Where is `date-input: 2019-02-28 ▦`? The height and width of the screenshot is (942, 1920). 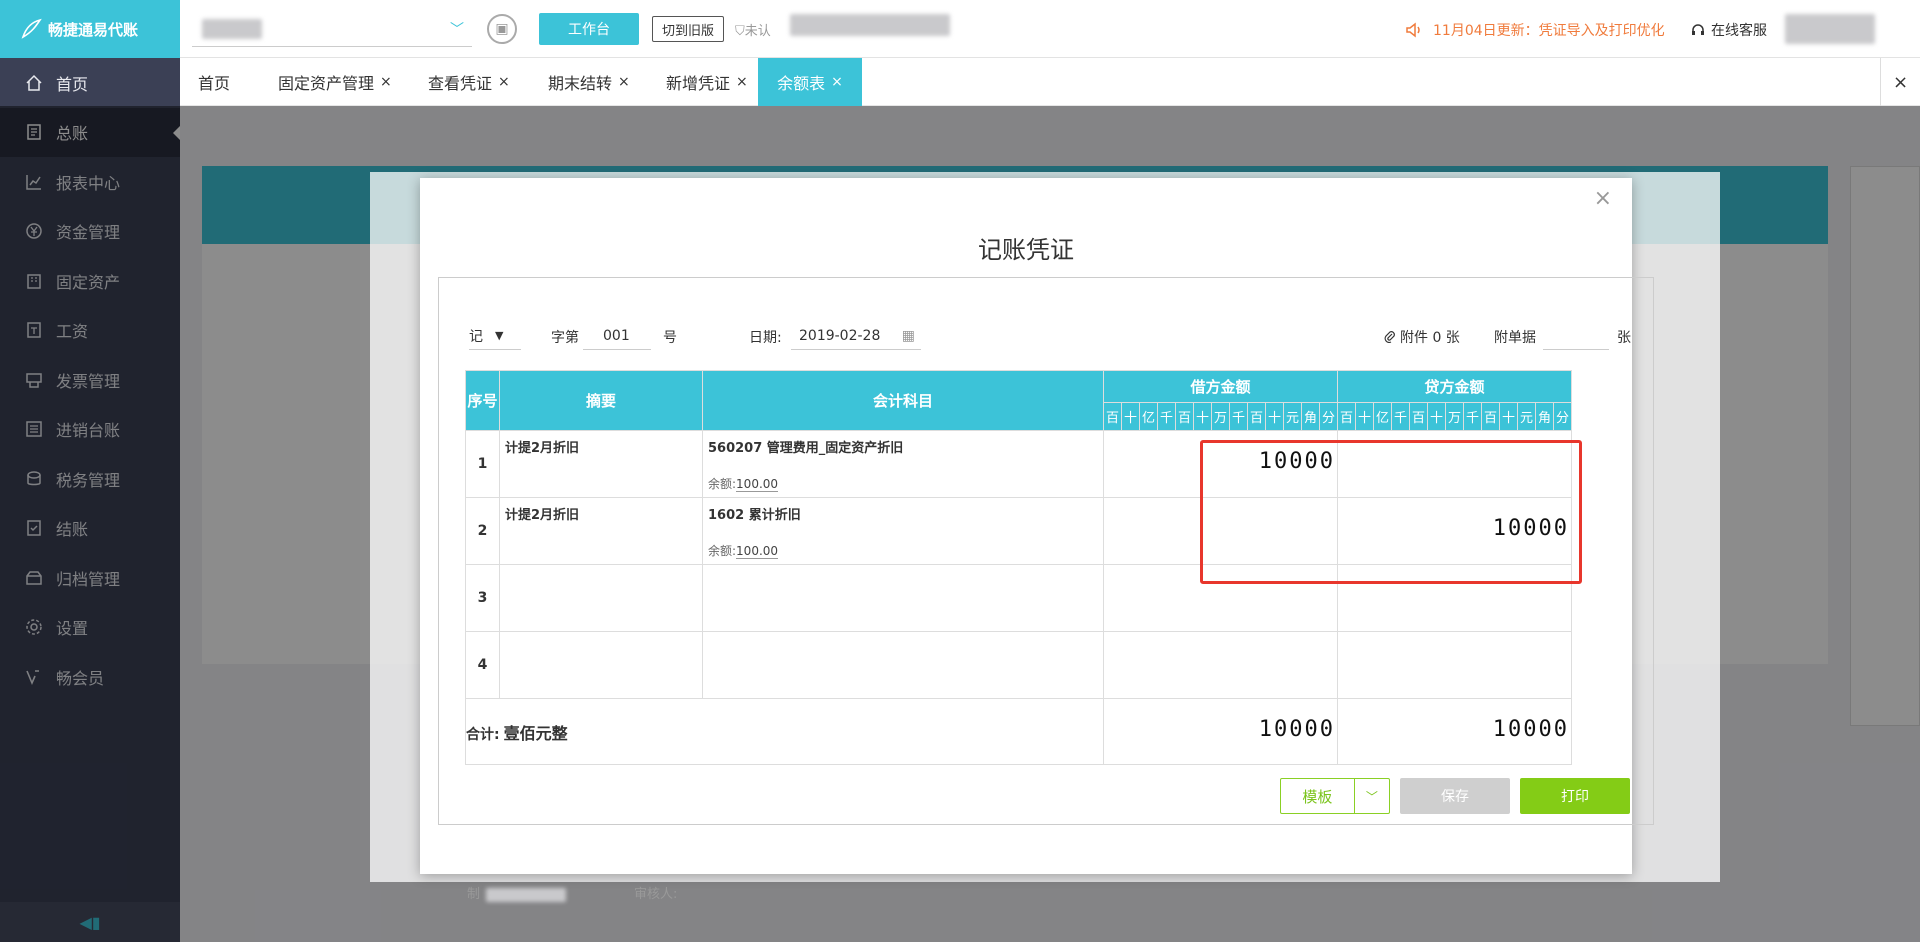 date-input: 2019-02-28 ▦ is located at coordinates (856, 336).